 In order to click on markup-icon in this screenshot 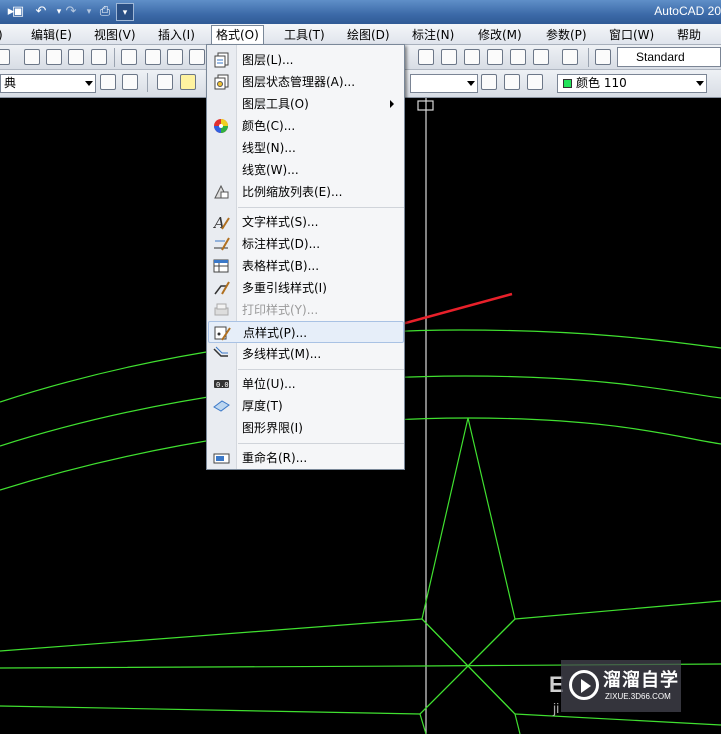, I will do `click(518, 57)`.